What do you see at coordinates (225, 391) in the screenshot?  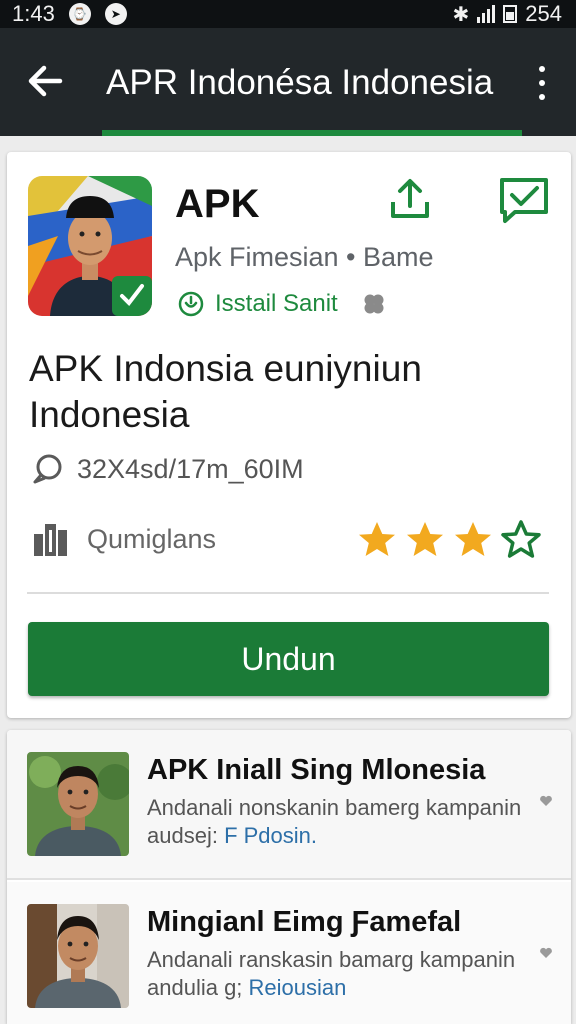 I see `app-headline: APK Indonsia euniyniun Indonesia` at bounding box center [225, 391].